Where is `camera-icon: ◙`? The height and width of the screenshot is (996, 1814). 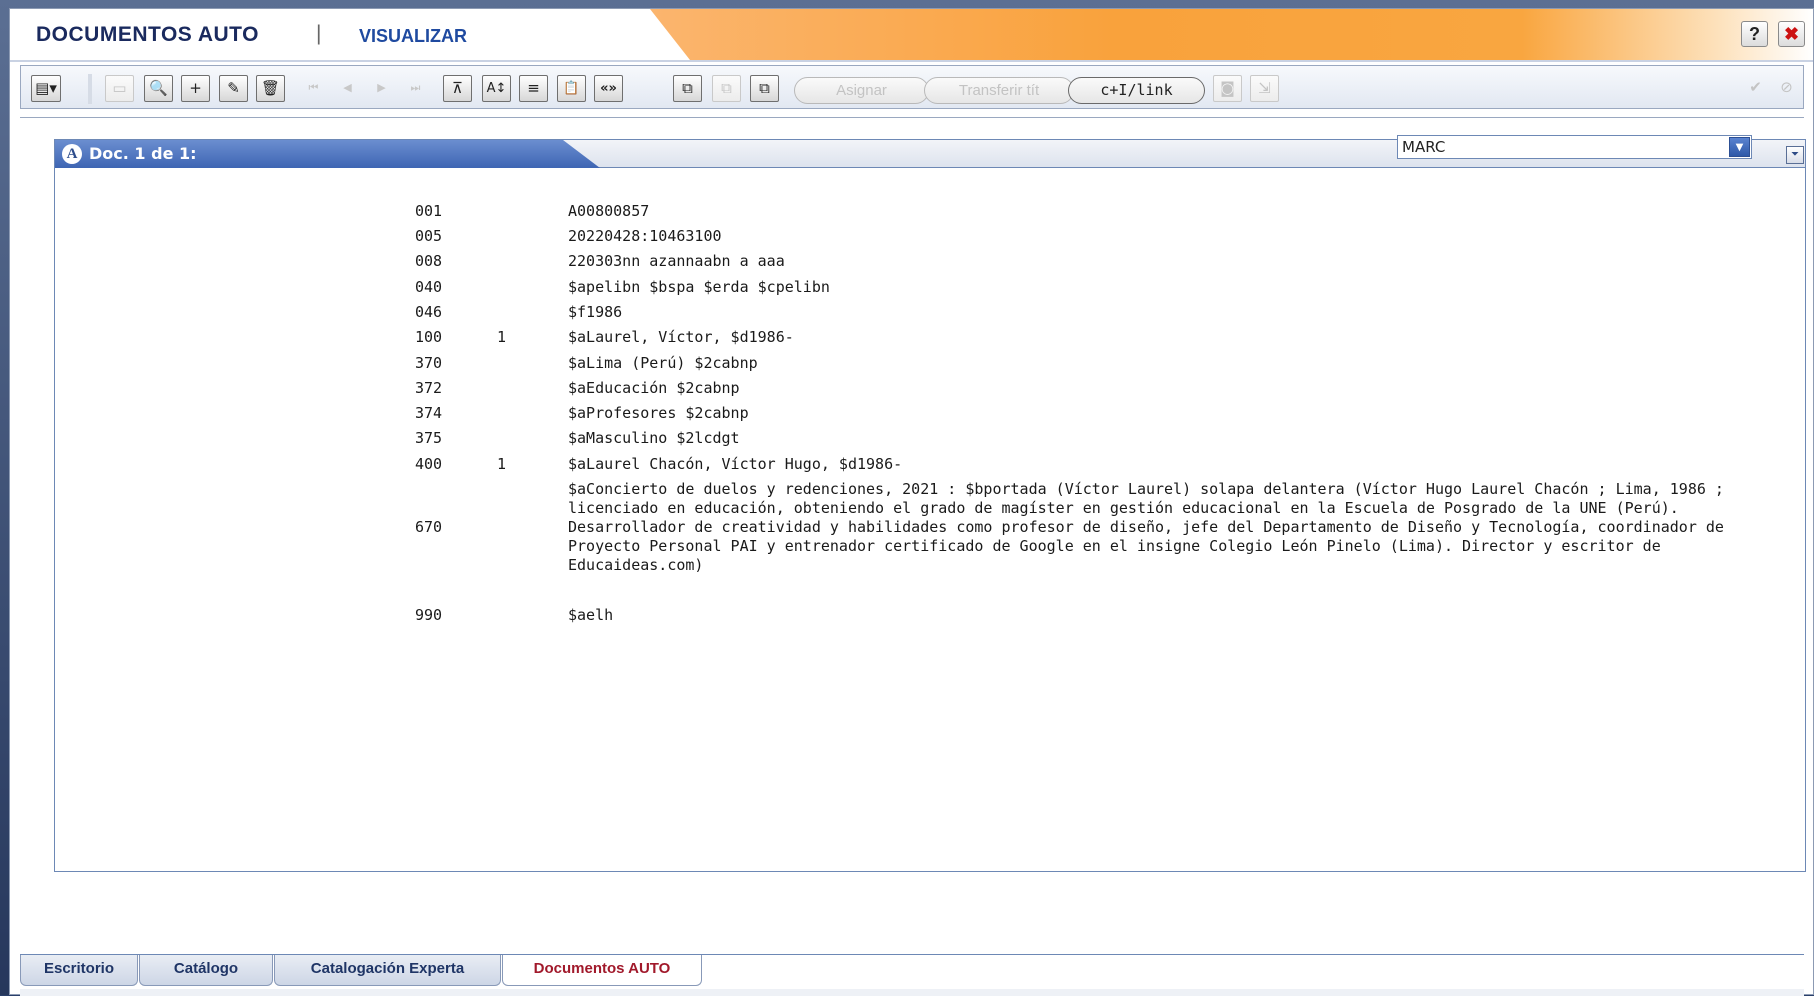
camera-icon: ◙ is located at coordinates (1227, 88).